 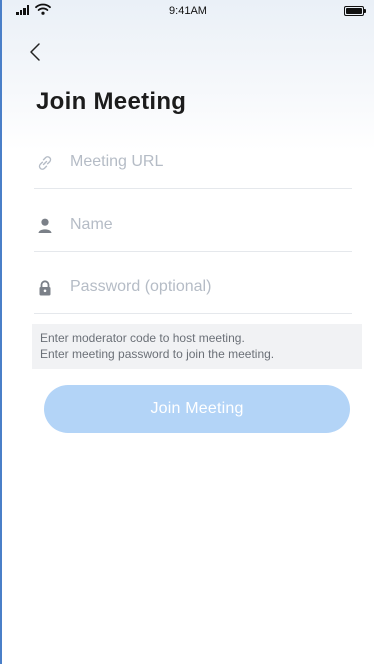 I want to click on join-meeting-button: Join Meeting, so click(x=197, y=409).